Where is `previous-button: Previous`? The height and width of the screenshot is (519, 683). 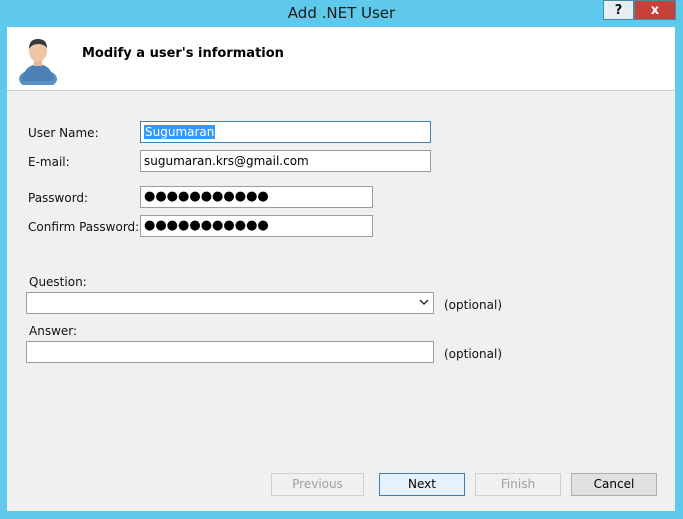 previous-button: Previous is located at coordinates (317, 484).